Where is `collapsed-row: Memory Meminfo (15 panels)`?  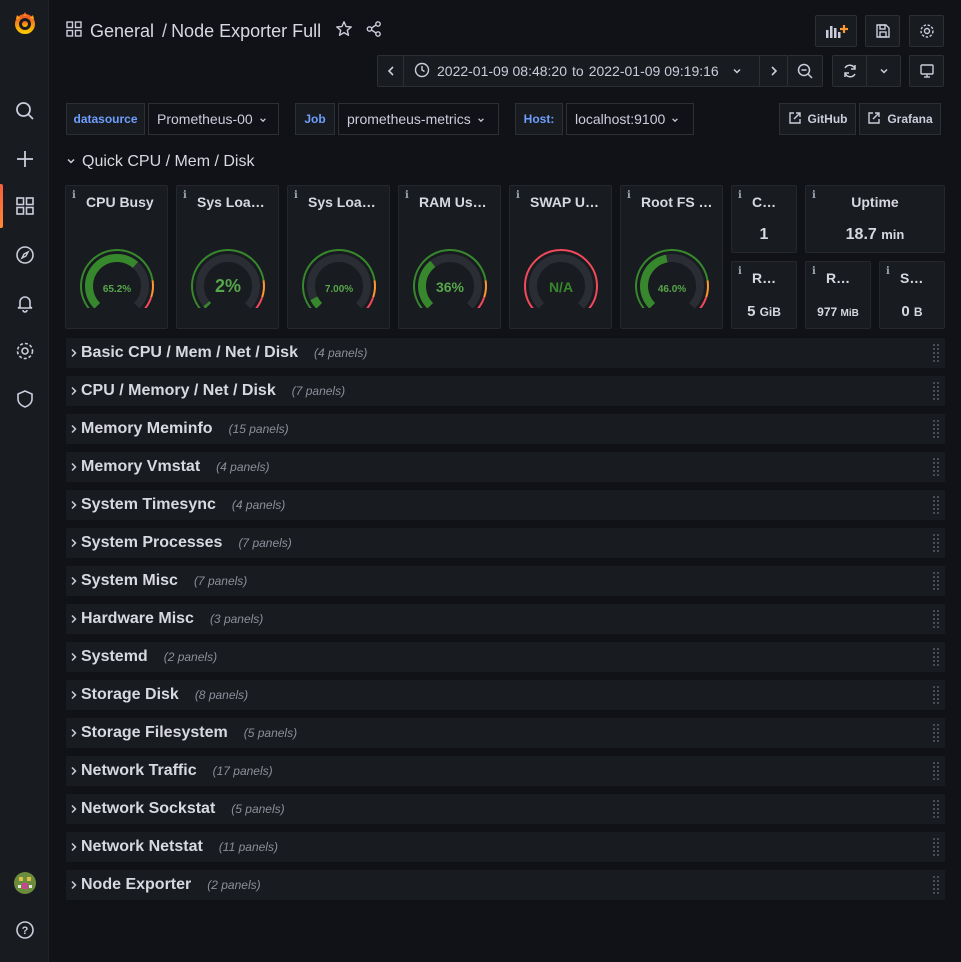 collapsed-row: Memory Meminfo (15 panels) is located at coordinates (505, 429).